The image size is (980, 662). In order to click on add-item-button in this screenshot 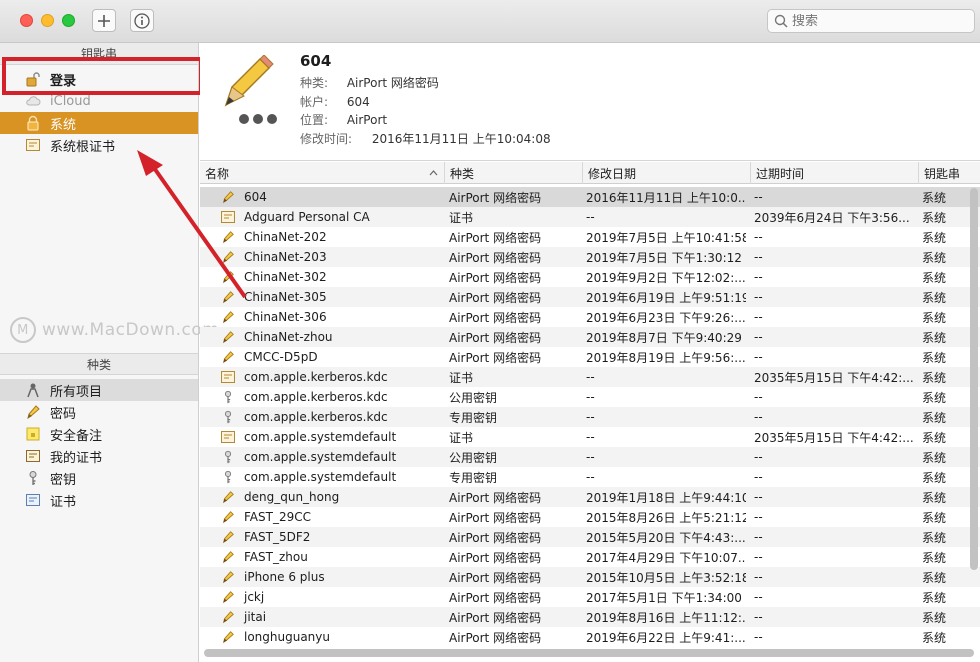, I will do `click(104, 20)`.